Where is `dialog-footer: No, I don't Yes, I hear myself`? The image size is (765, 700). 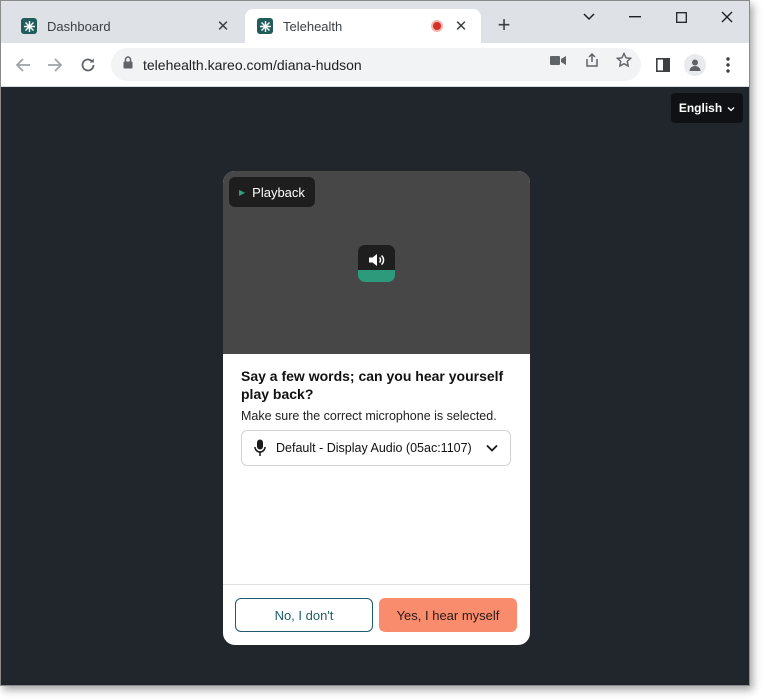 dialog-footer: No, I don't Yes, I hear myself is located at coordinates (376, 614).